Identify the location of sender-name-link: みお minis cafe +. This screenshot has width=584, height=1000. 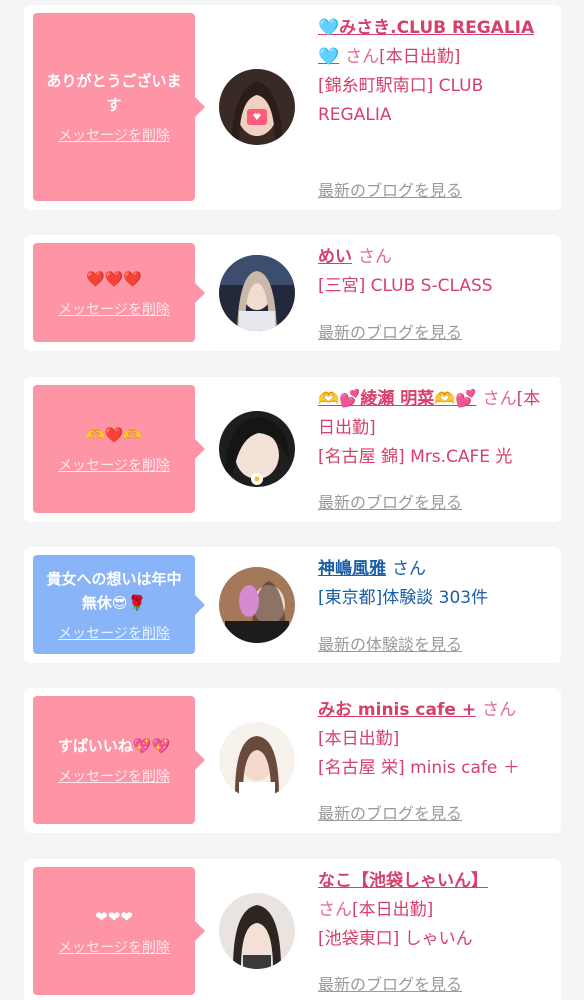
(397, 710).